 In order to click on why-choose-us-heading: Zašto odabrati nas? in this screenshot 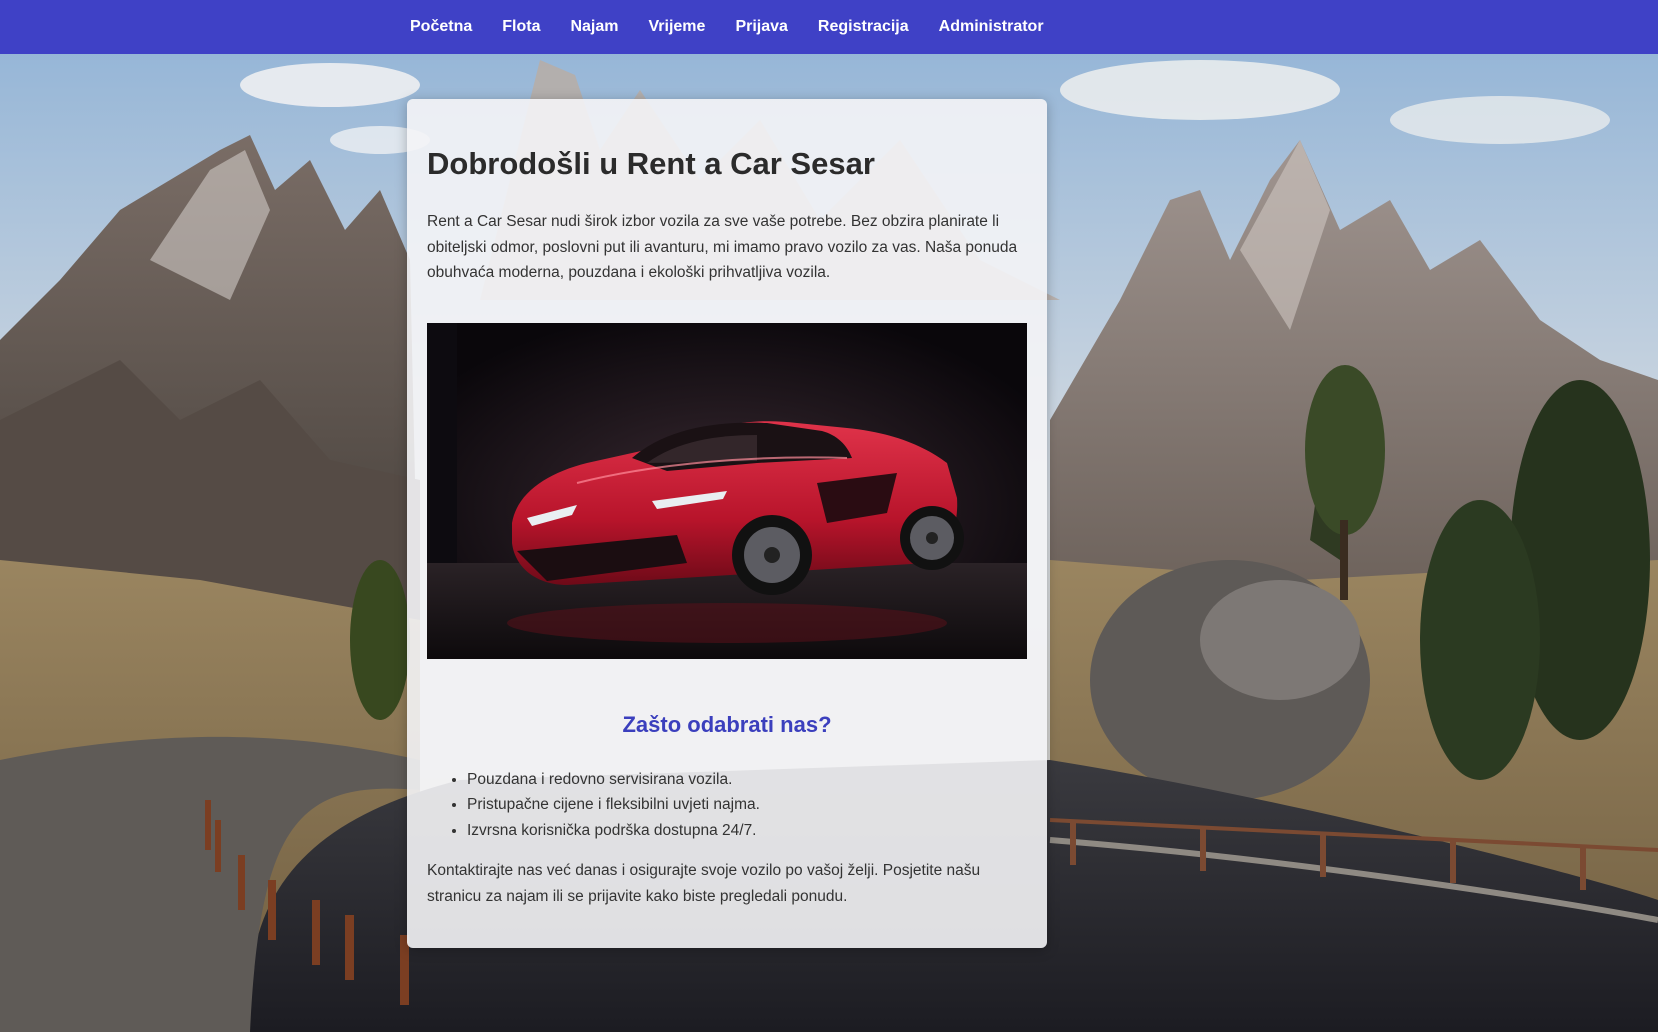, I will do `click(727, 724)`.